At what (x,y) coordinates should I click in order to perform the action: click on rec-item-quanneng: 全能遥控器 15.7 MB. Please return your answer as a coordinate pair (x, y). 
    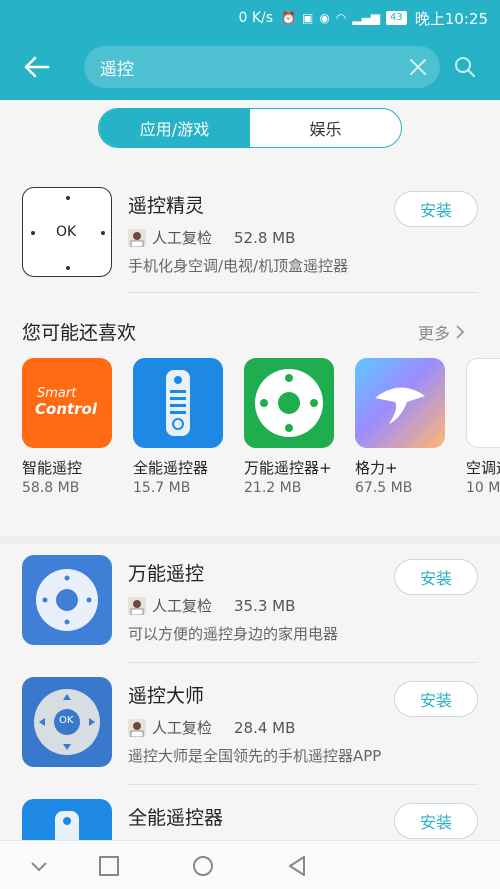
    Looking at the image, I should click on (183, 428).